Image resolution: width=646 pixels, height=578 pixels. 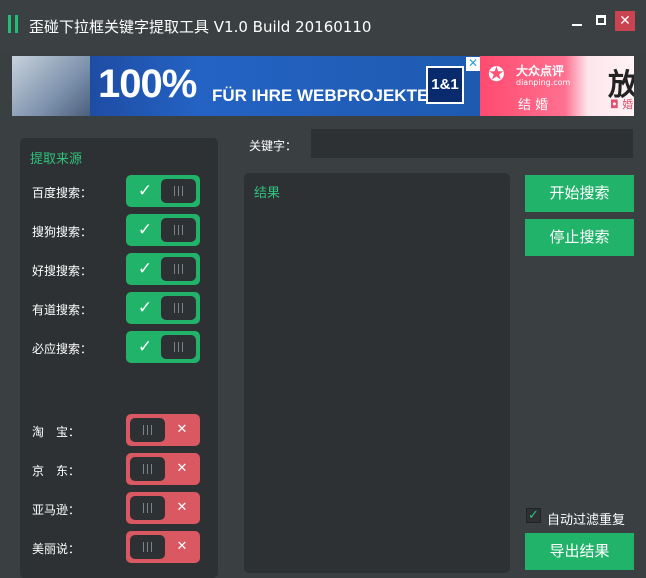 I want to click on auto-dedupe-label: 自动过滤重复, so click(x=586, y=520).